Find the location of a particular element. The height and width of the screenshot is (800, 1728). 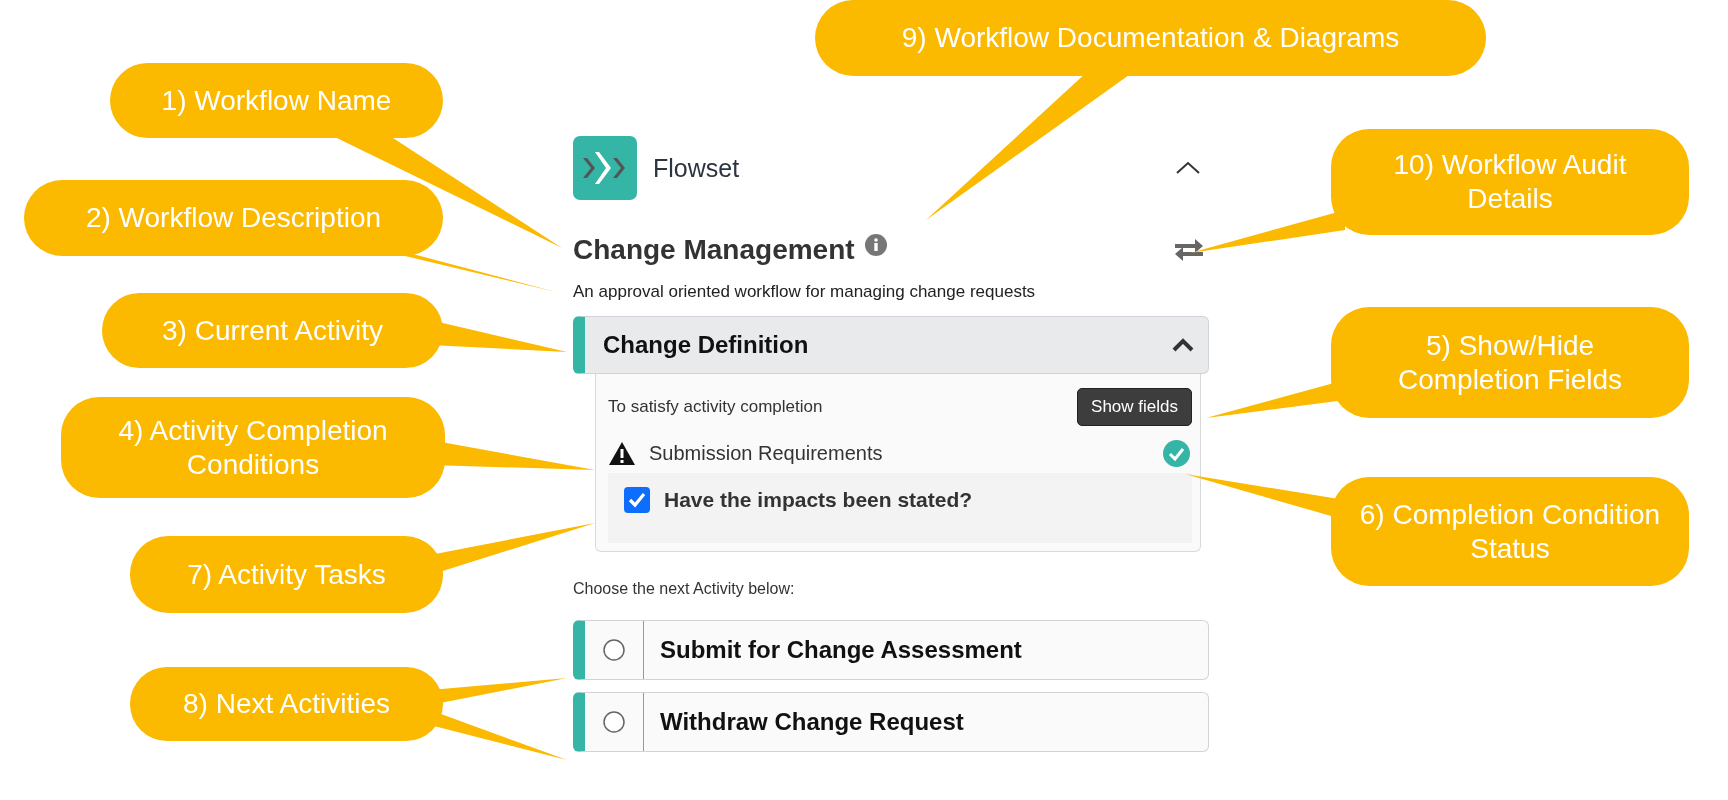

callout-label: 8) Next Activities is located at coordinates (286, 704).